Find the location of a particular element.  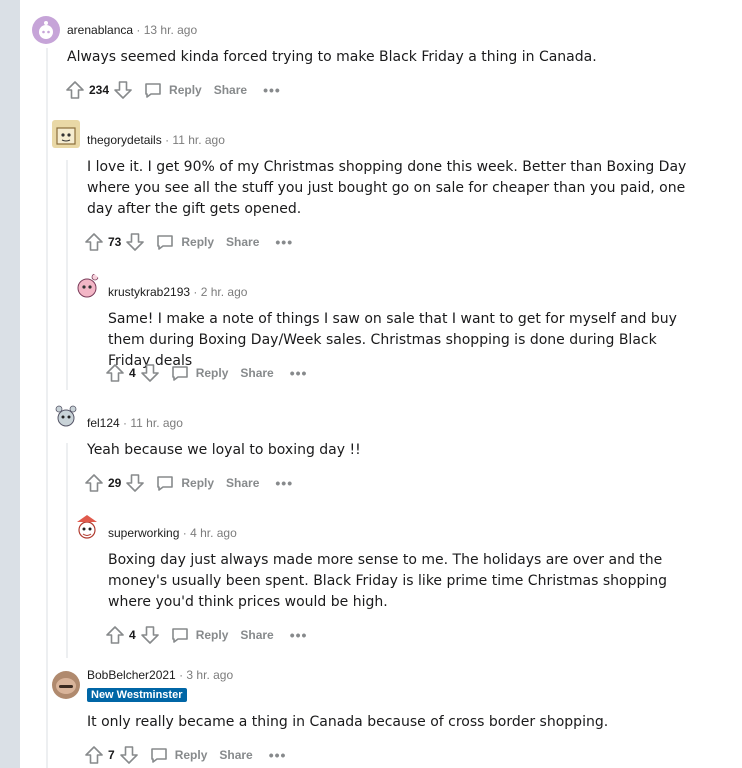

timestamp: 2 hr. ago is located at coordinates (224, 292).